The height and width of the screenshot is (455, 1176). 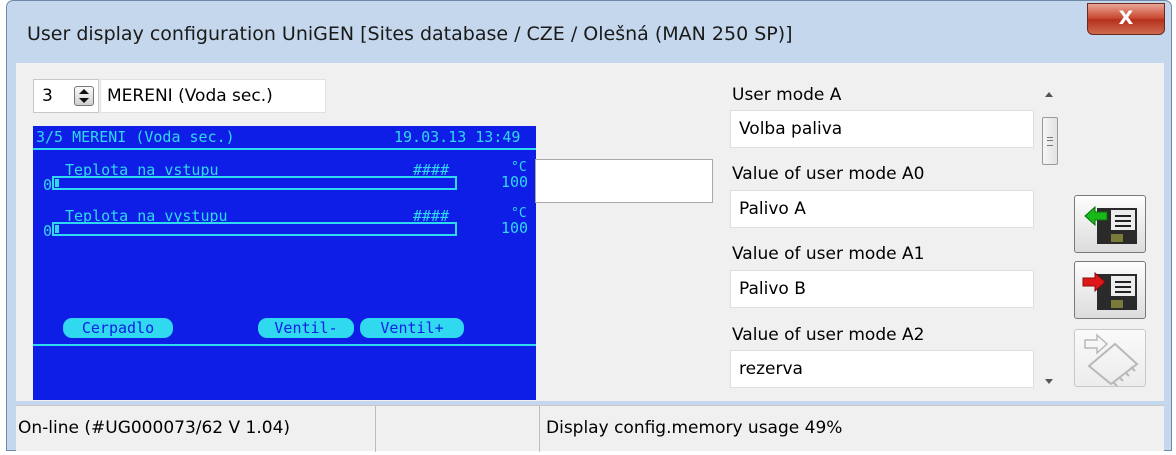 What do you see at coordinates (284, 345) in the screenshot?
I see `lcd-footer-divider` at bounding box center [284, 345].